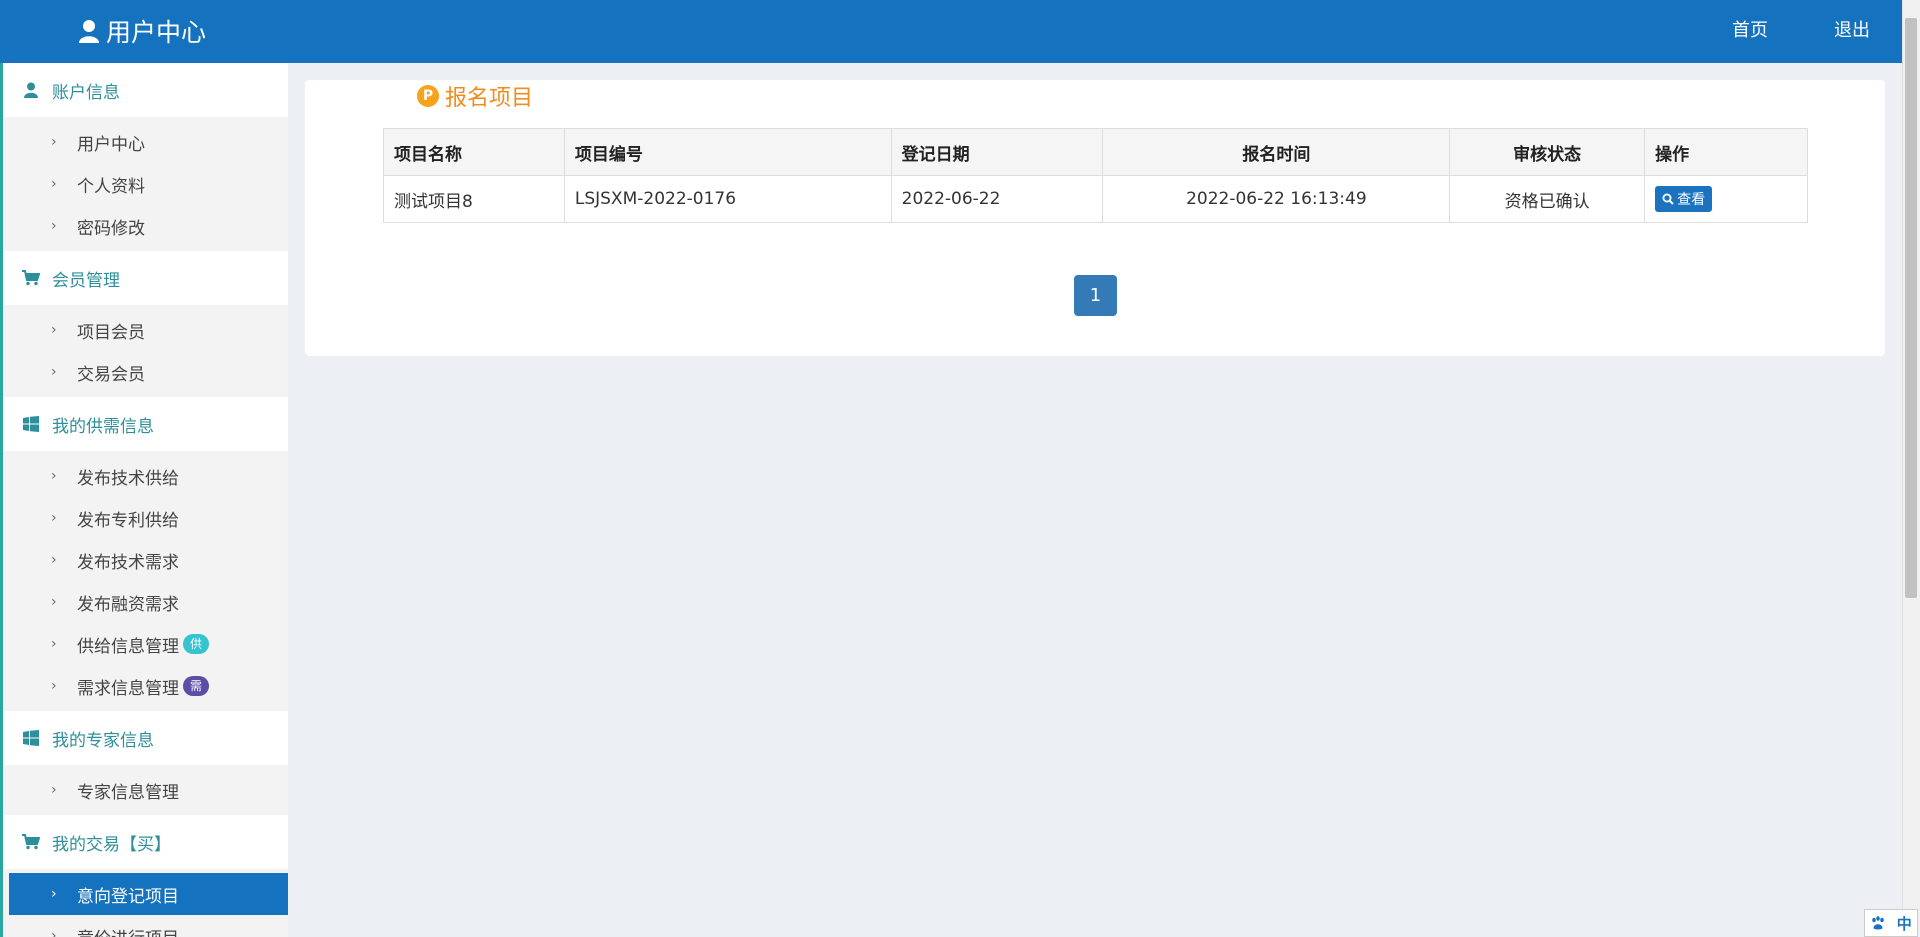  What do you see at coordinates (196, 686) in the screenshot?
I see `demand-badge: 需` at bounding box center [196, 686].